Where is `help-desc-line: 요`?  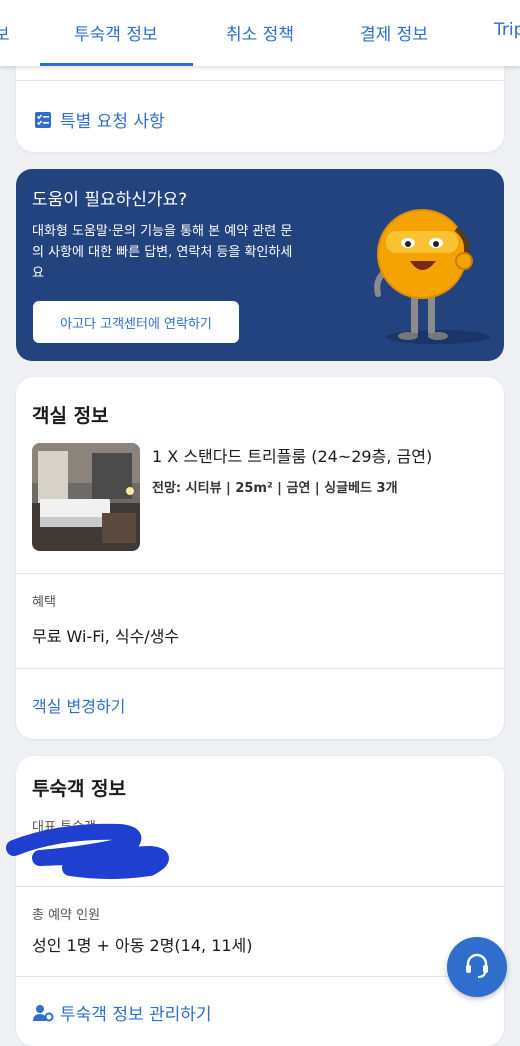 help-desc-line: 요 is located at coordinates (38, 273).